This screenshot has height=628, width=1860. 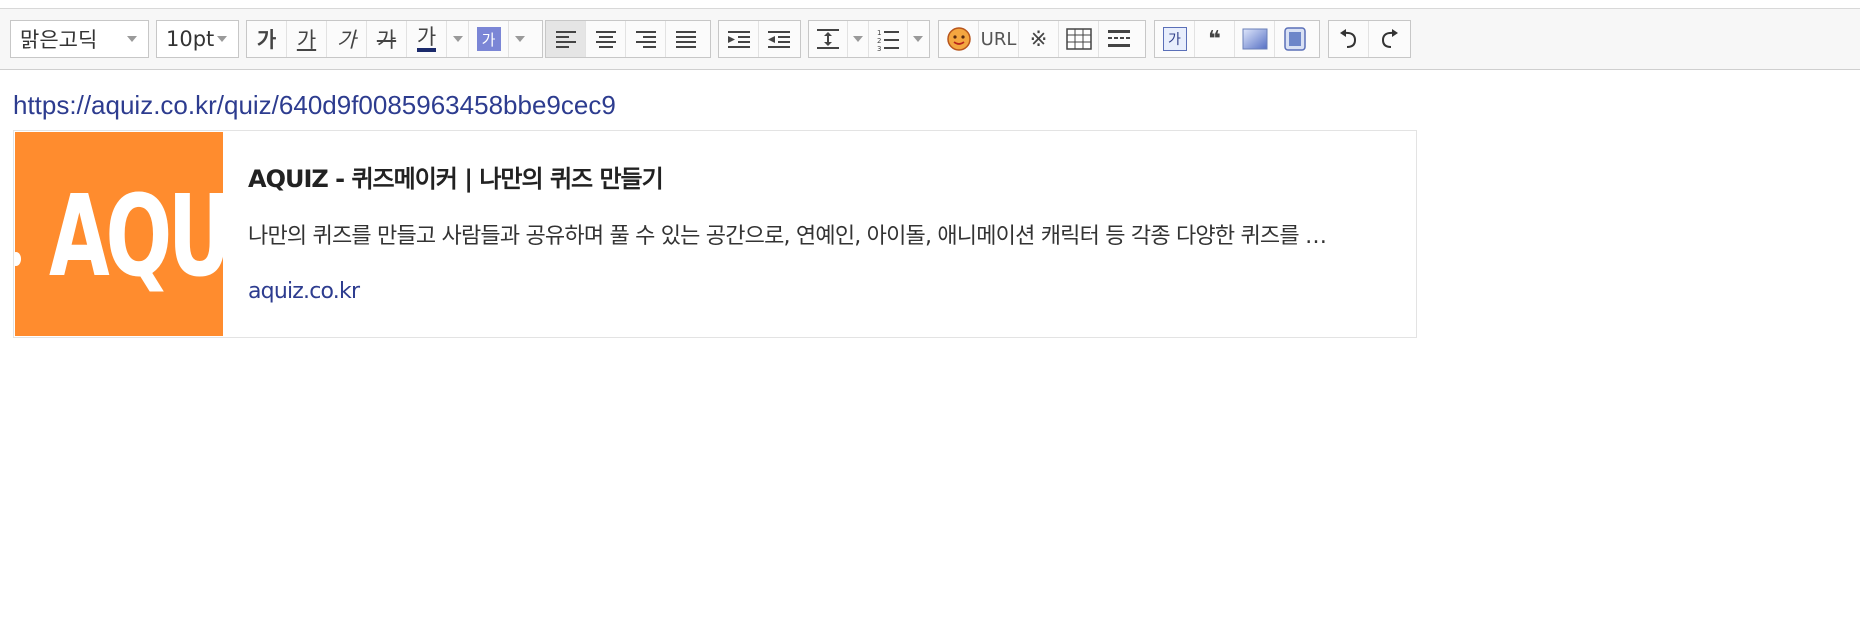 I want to click on align-justify-icon, so click(x=686, y=39).